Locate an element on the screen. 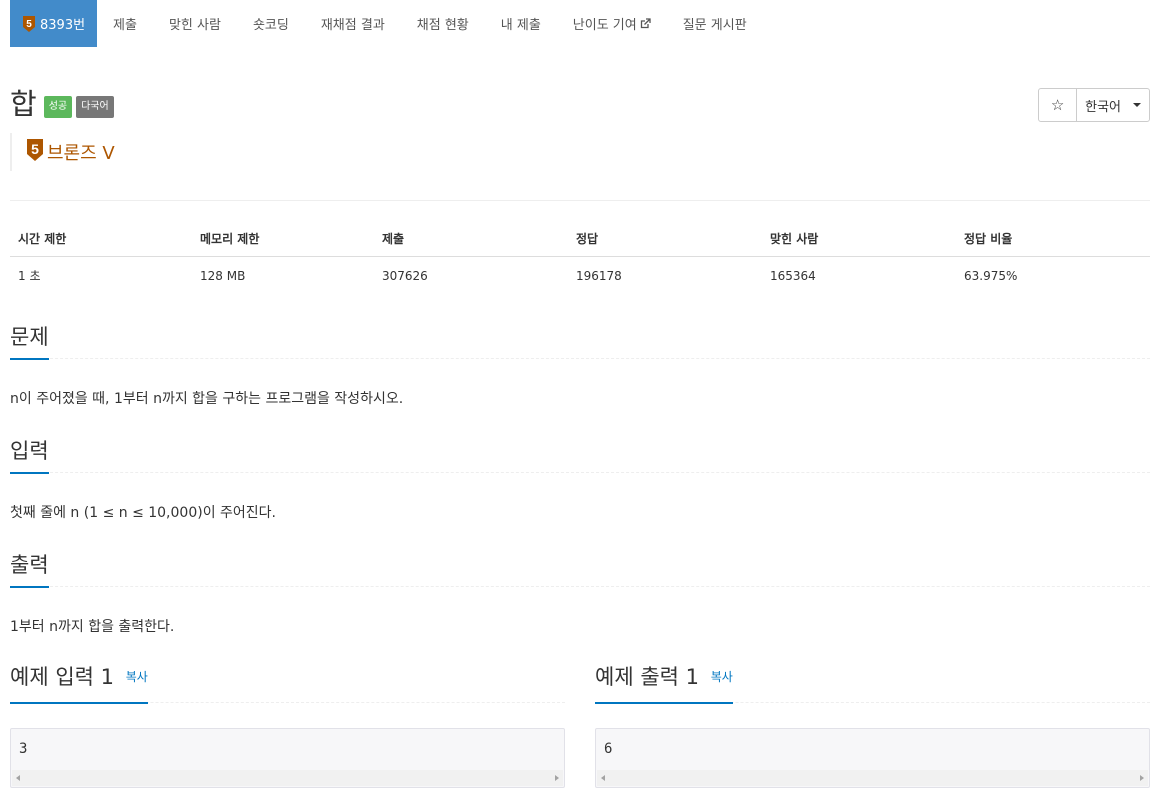  table-header-row: 시간 제한 메모리 제한 제출 정답 맞힌 사람 정답 비율 is located at coordinates (580, 238).